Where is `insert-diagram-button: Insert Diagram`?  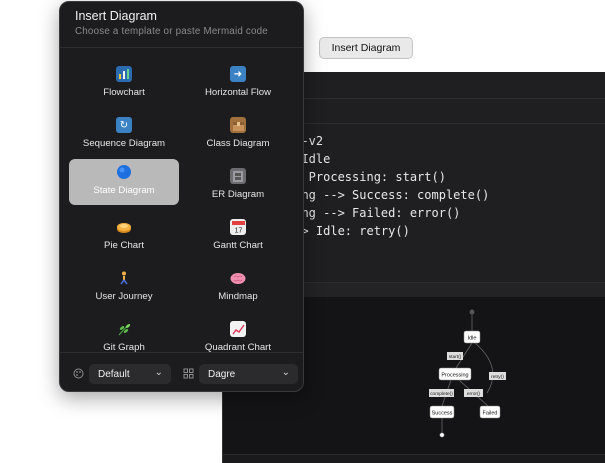
insert-diagram-button: Insert Diagram is located at coordinates (366, 48).